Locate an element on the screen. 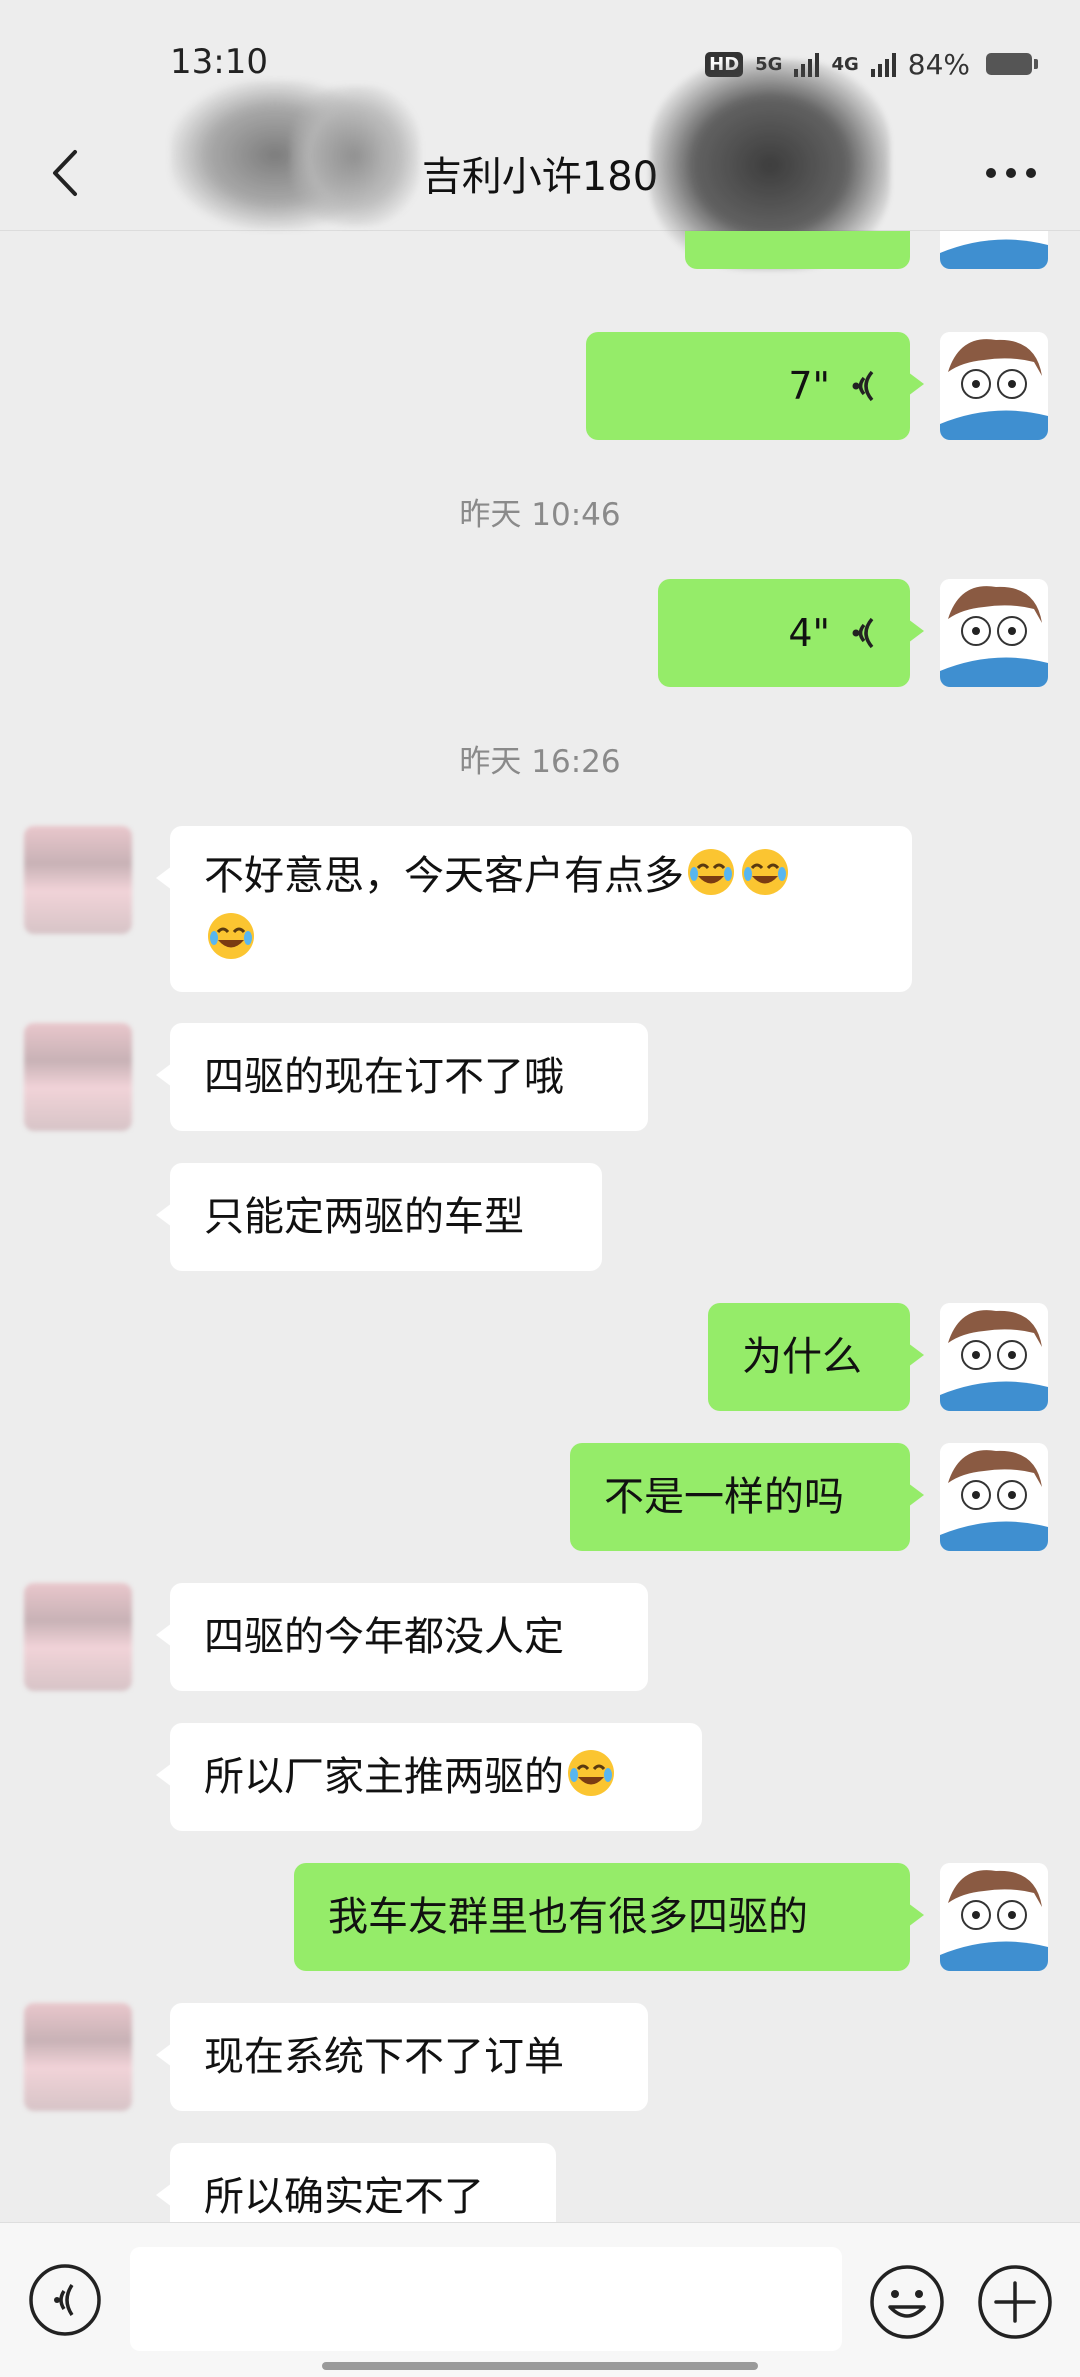  status-bar: 13:10 HD 5G 4G 84% is located at coordinates (540, 65).